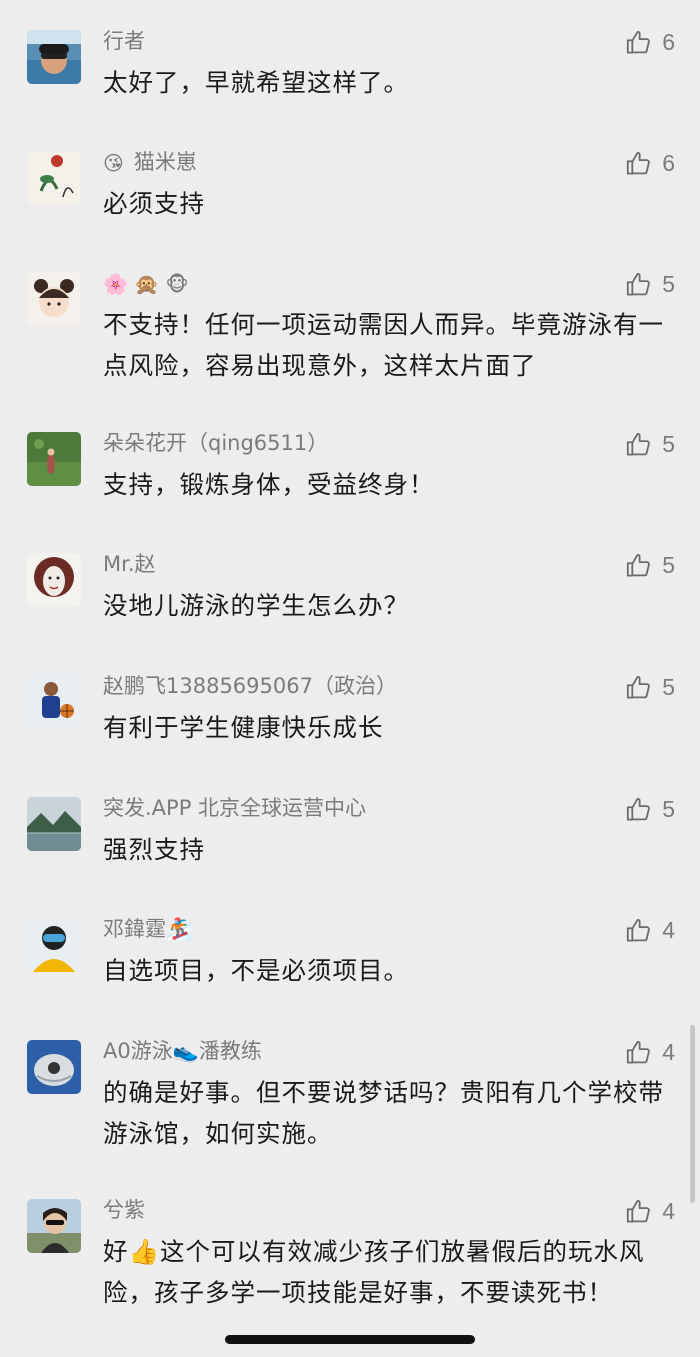 The image size is (700, 1357). Describe the element at coordinates (243, 727) in the screenshot. I see `comment-text: 有利于学生健康快乐成长` at that location.